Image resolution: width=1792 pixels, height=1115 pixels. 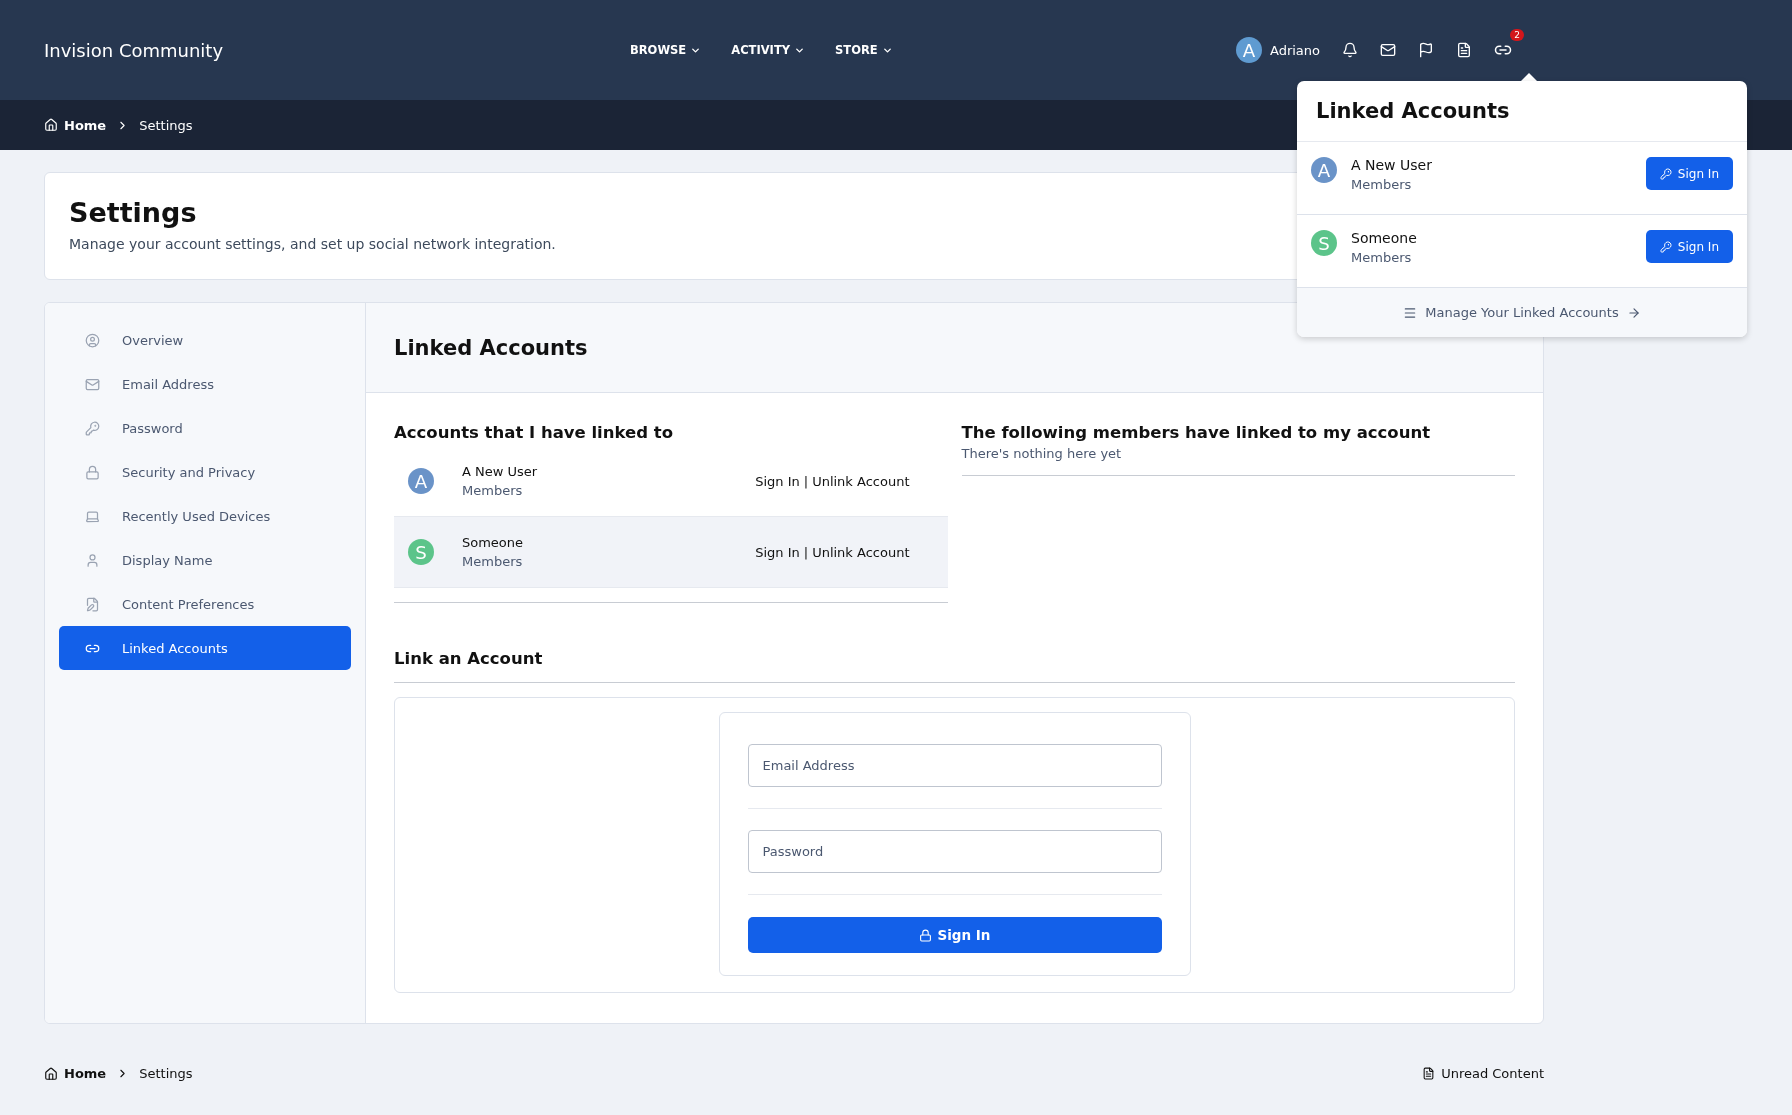 I want to click on user-circle-icon, so click(x=92, y=340).